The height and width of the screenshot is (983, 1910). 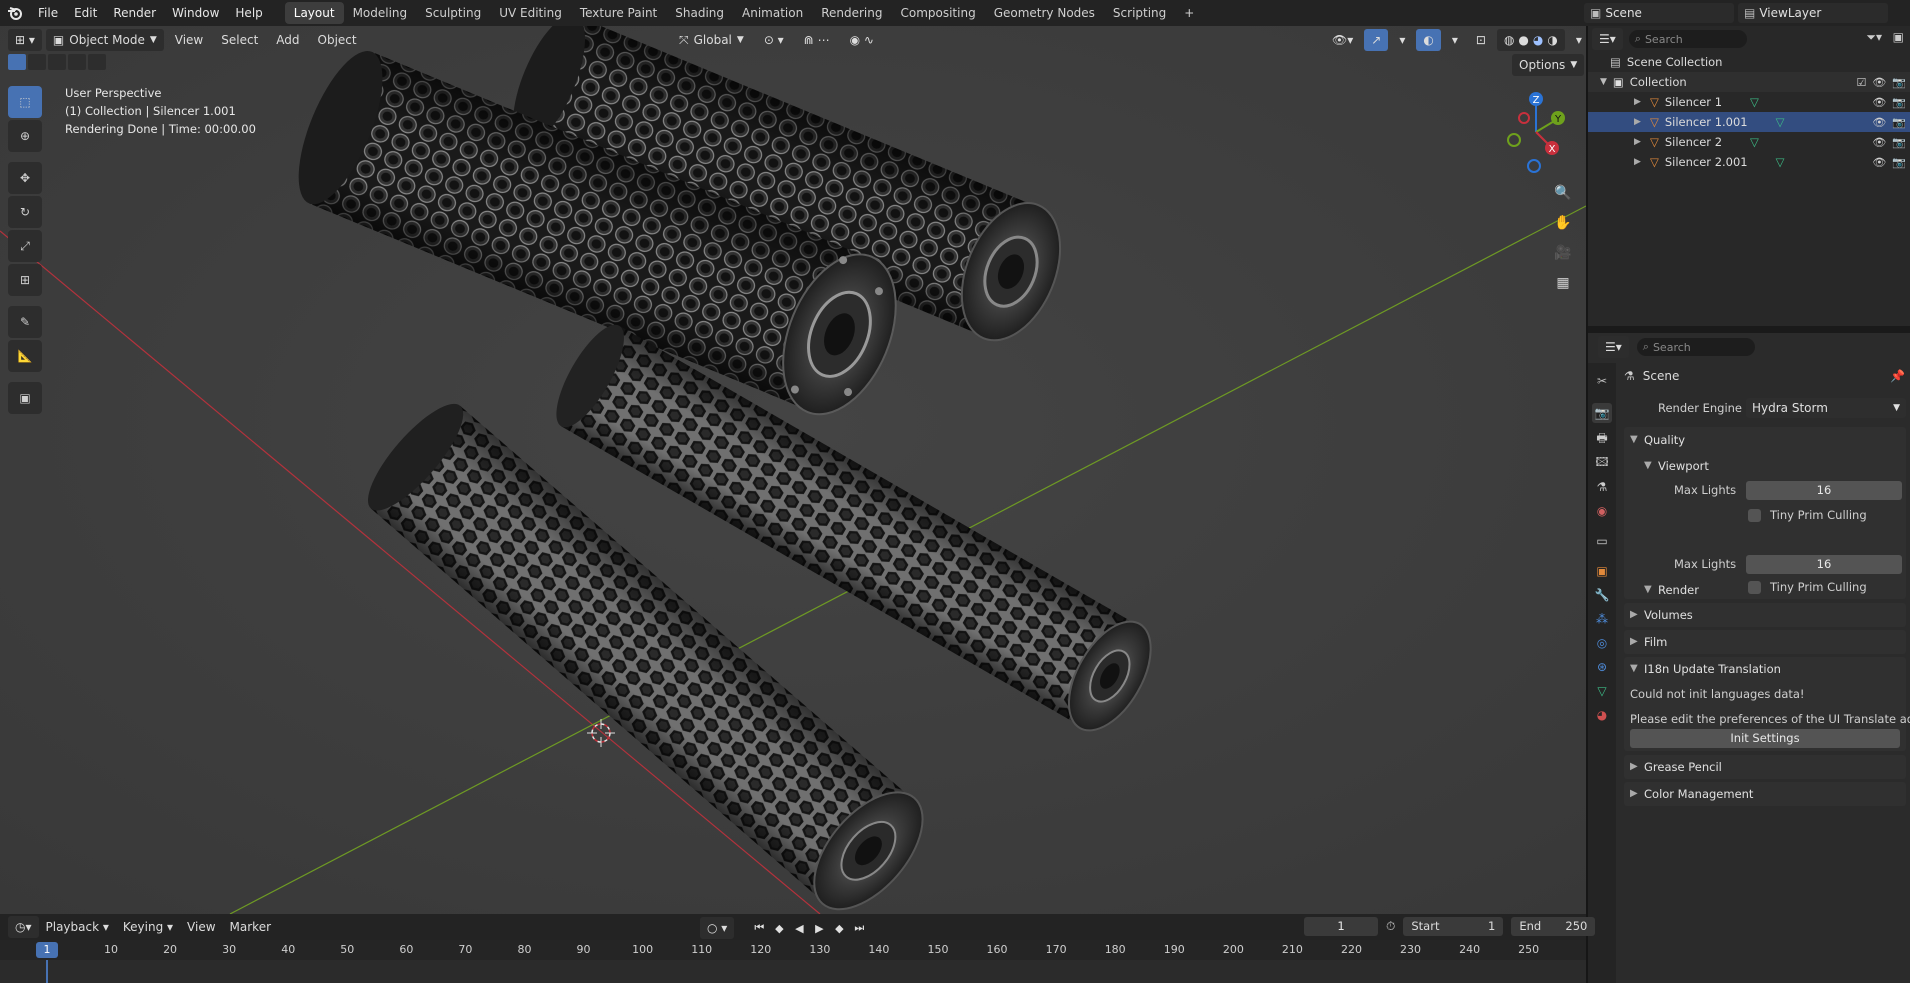 What do you see at coordinates (1428, 40) in the screenshot?
I see `overlays-toggle-button: ◐` at bounding box center [1428, 40].